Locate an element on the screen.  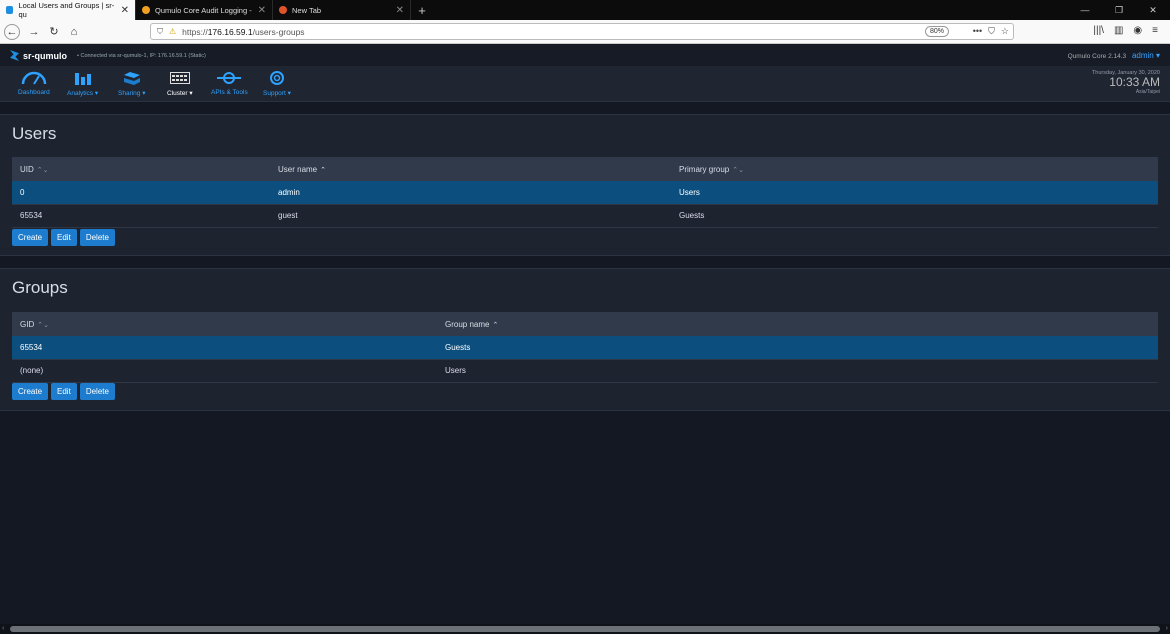
sidebar-icon: ▥ is located at coordinates (1118, 30).